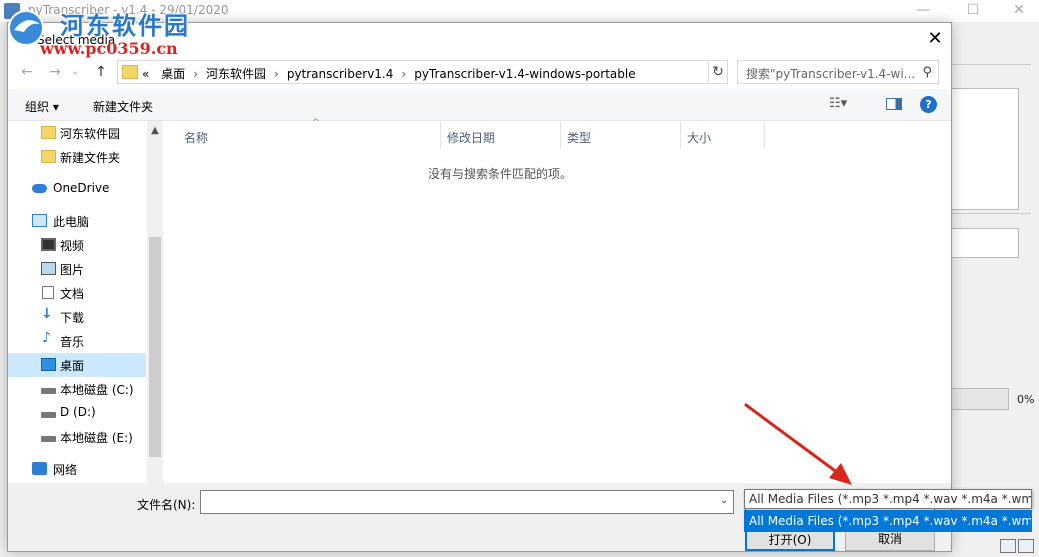  I want to click on column-header-label: 大小, so click(699, 138).